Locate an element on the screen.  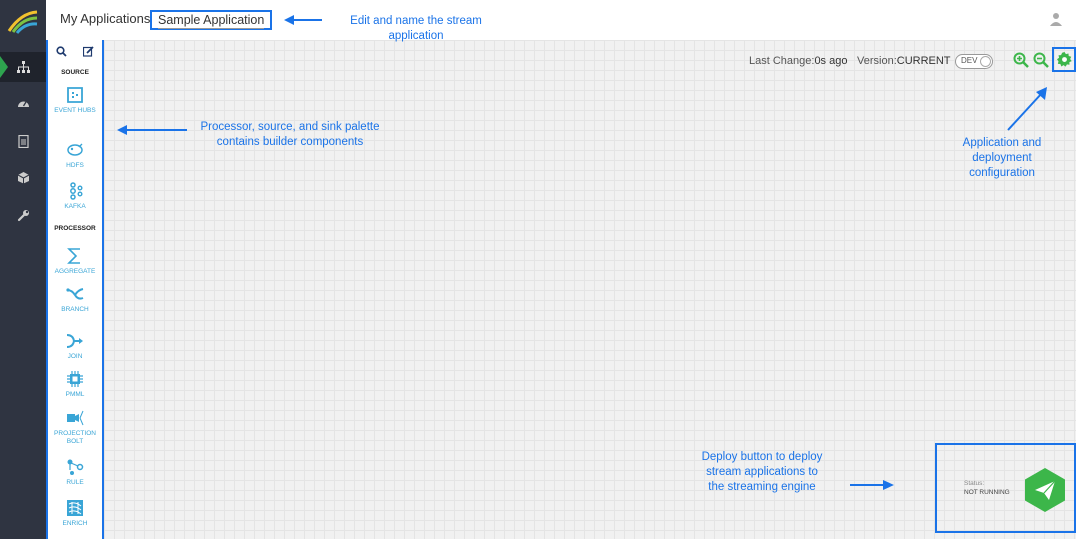
palette-item-label: ENRICH is located at coordinates (75, 523).